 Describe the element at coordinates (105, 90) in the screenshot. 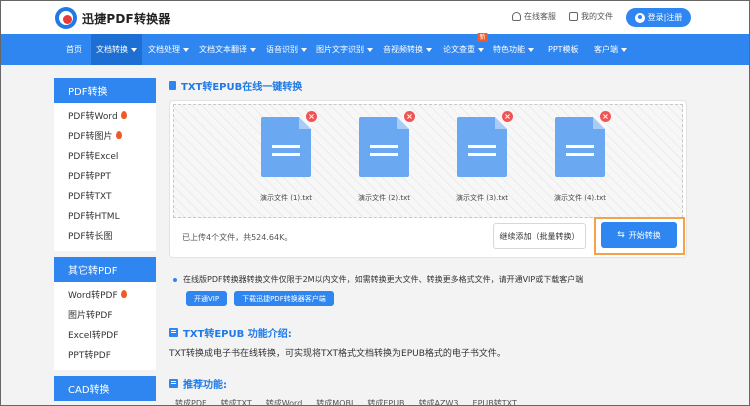

I see `sidebar-group-title: PDF转换` at that location.